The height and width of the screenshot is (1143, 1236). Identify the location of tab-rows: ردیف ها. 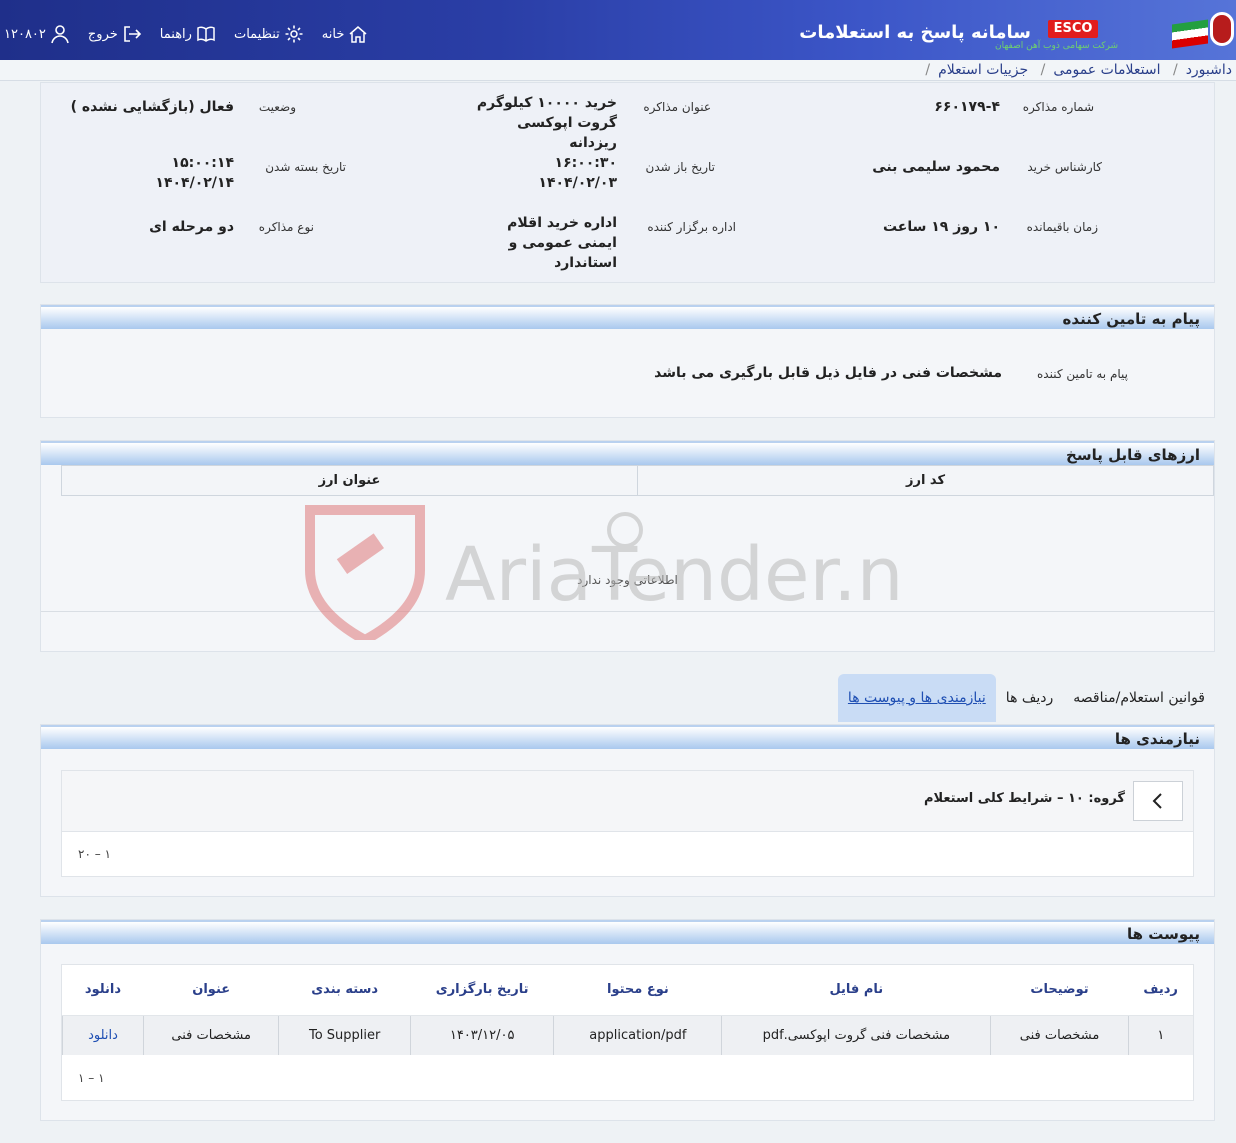
(1029, 698).